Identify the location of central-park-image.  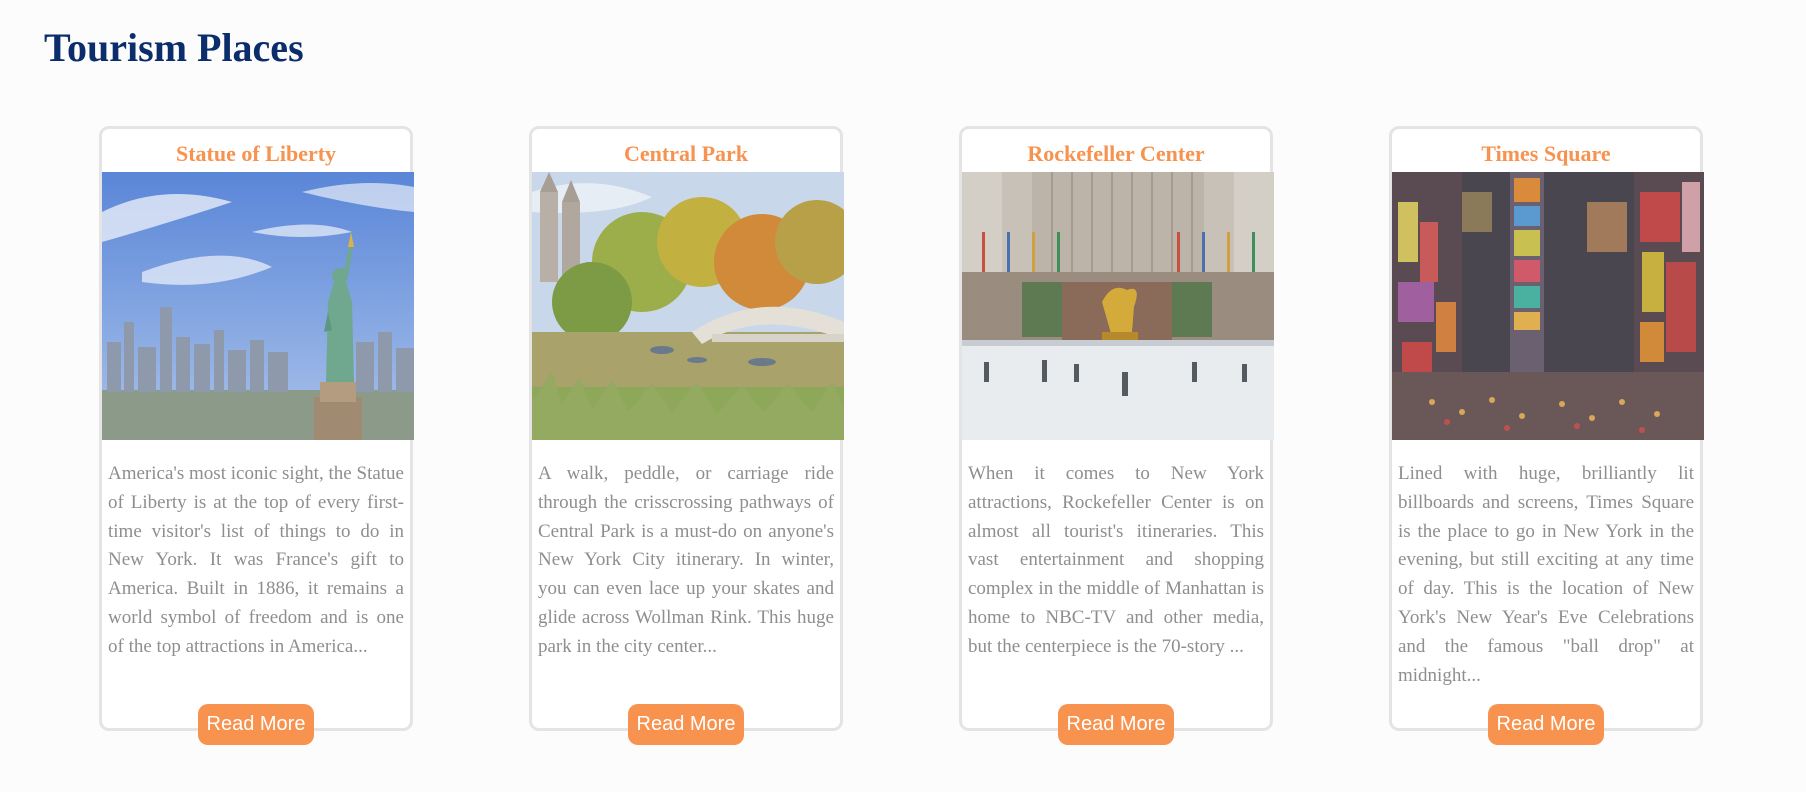
(688, 306).